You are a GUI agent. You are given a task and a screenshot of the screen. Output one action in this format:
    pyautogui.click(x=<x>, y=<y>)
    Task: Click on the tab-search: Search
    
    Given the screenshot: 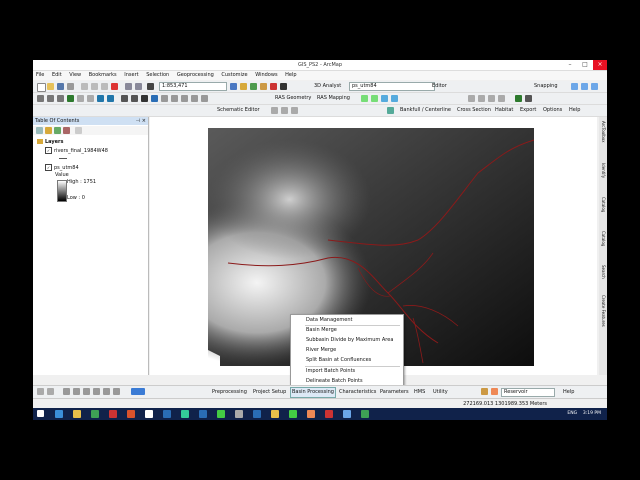 What is the action you would take?
    pyautogui.click(x=603, y=272)
    